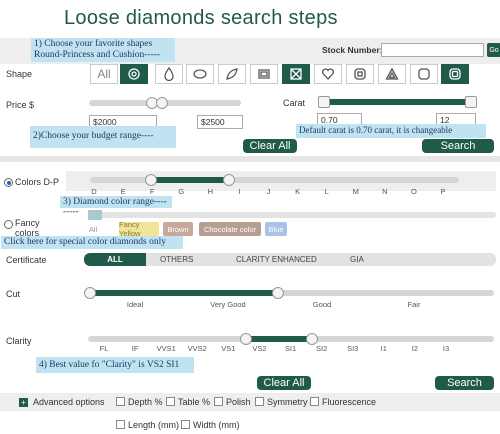 The width and height of the screenshot is (500, 434). I want to click on certificate-option-others: OTHERS, so click(176, 259).